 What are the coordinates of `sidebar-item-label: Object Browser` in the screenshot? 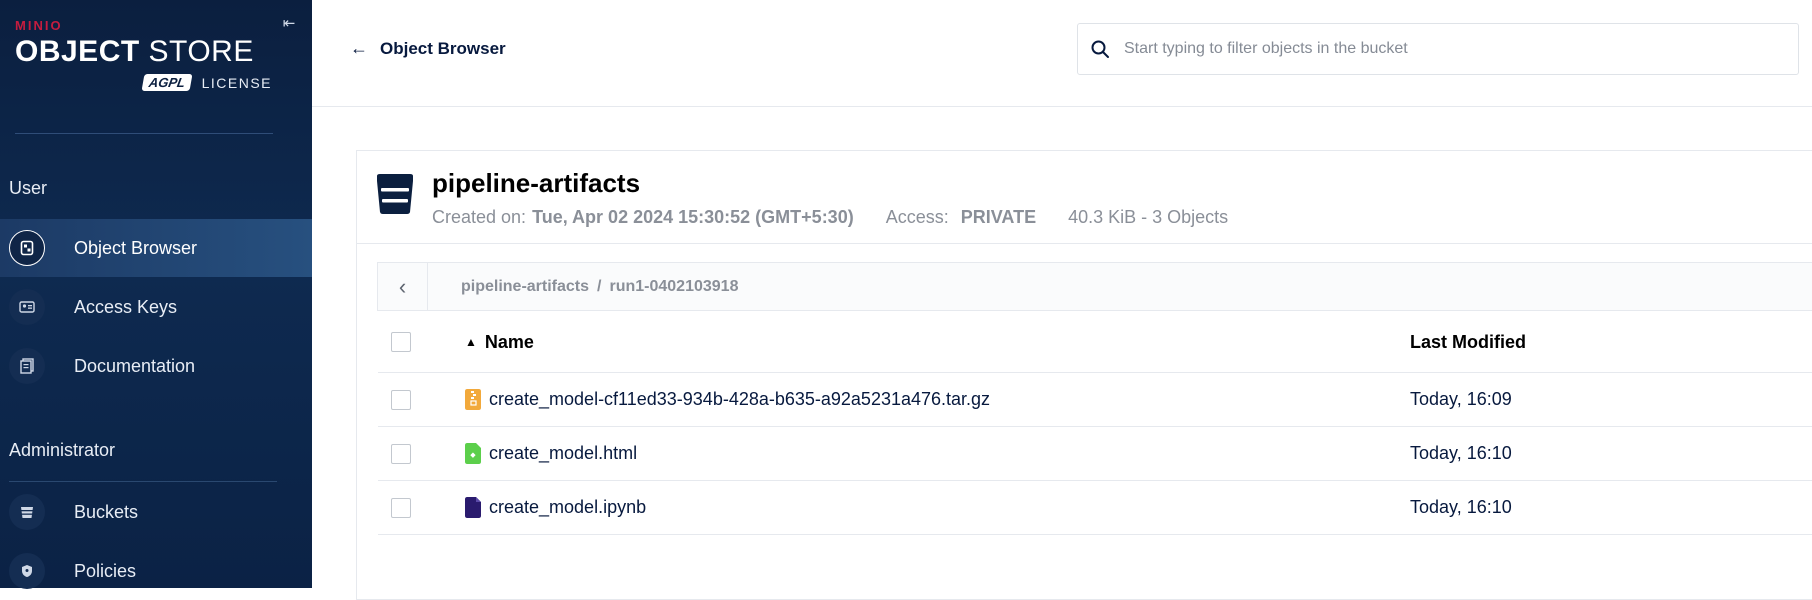 It's located at (136, 247).